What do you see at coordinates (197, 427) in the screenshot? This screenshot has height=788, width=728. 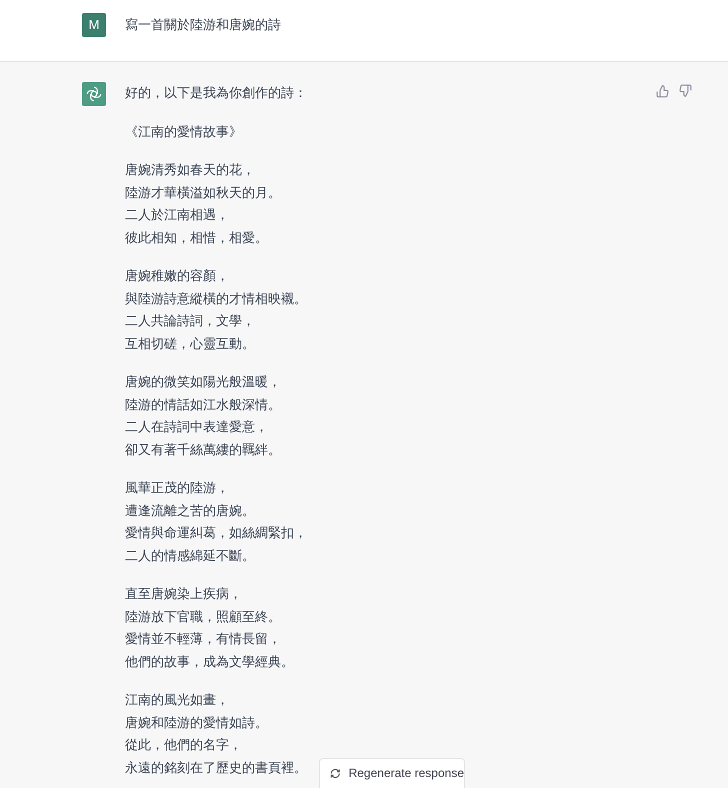 I see `poem-line: 二人在詩詞中表達愛意，` at bounding box center [197, 427].